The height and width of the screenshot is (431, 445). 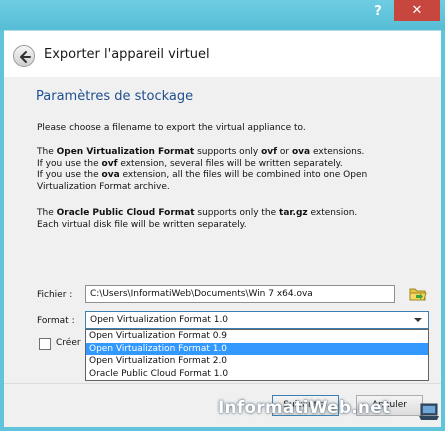 I want to click on folder-icon, so click(x=418, y=294).